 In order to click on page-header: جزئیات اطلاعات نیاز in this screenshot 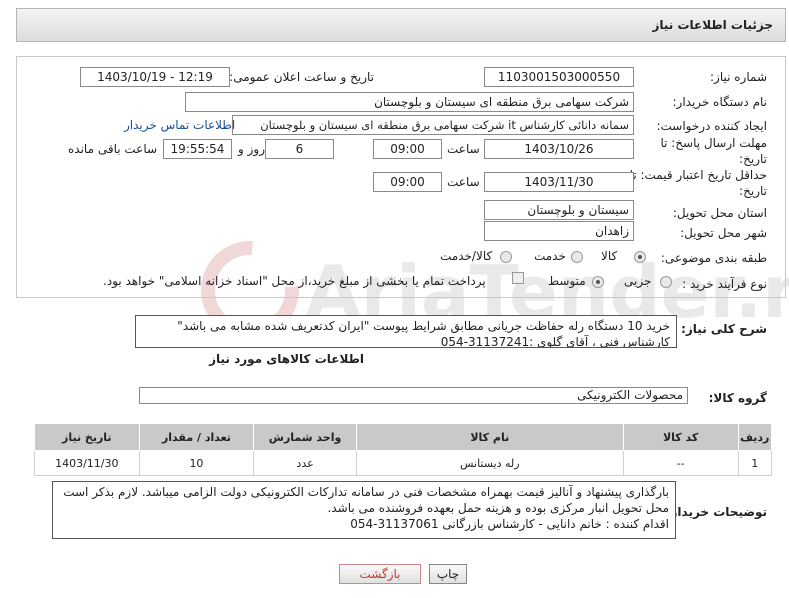, I will do `click(401, 25)`.